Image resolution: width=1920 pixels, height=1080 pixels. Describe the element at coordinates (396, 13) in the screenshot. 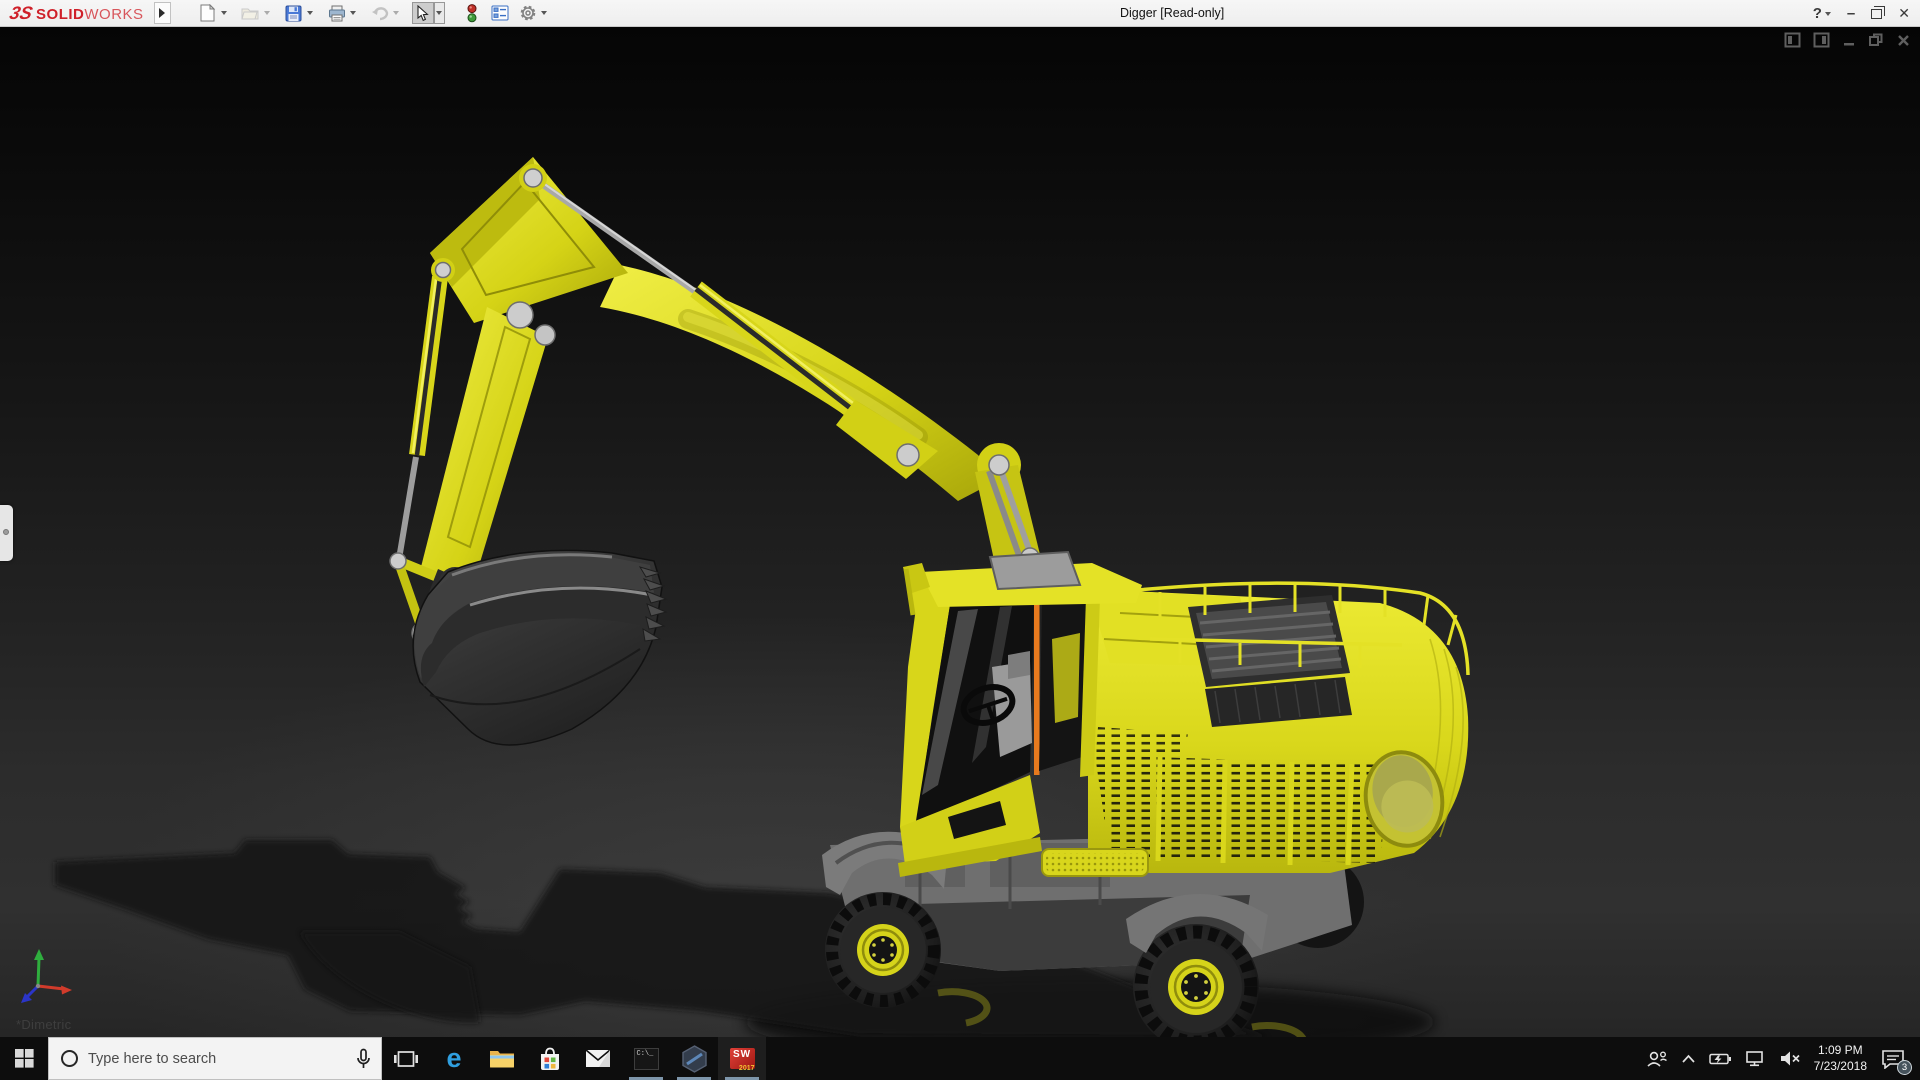

I see `undo-dropdown` at that location.